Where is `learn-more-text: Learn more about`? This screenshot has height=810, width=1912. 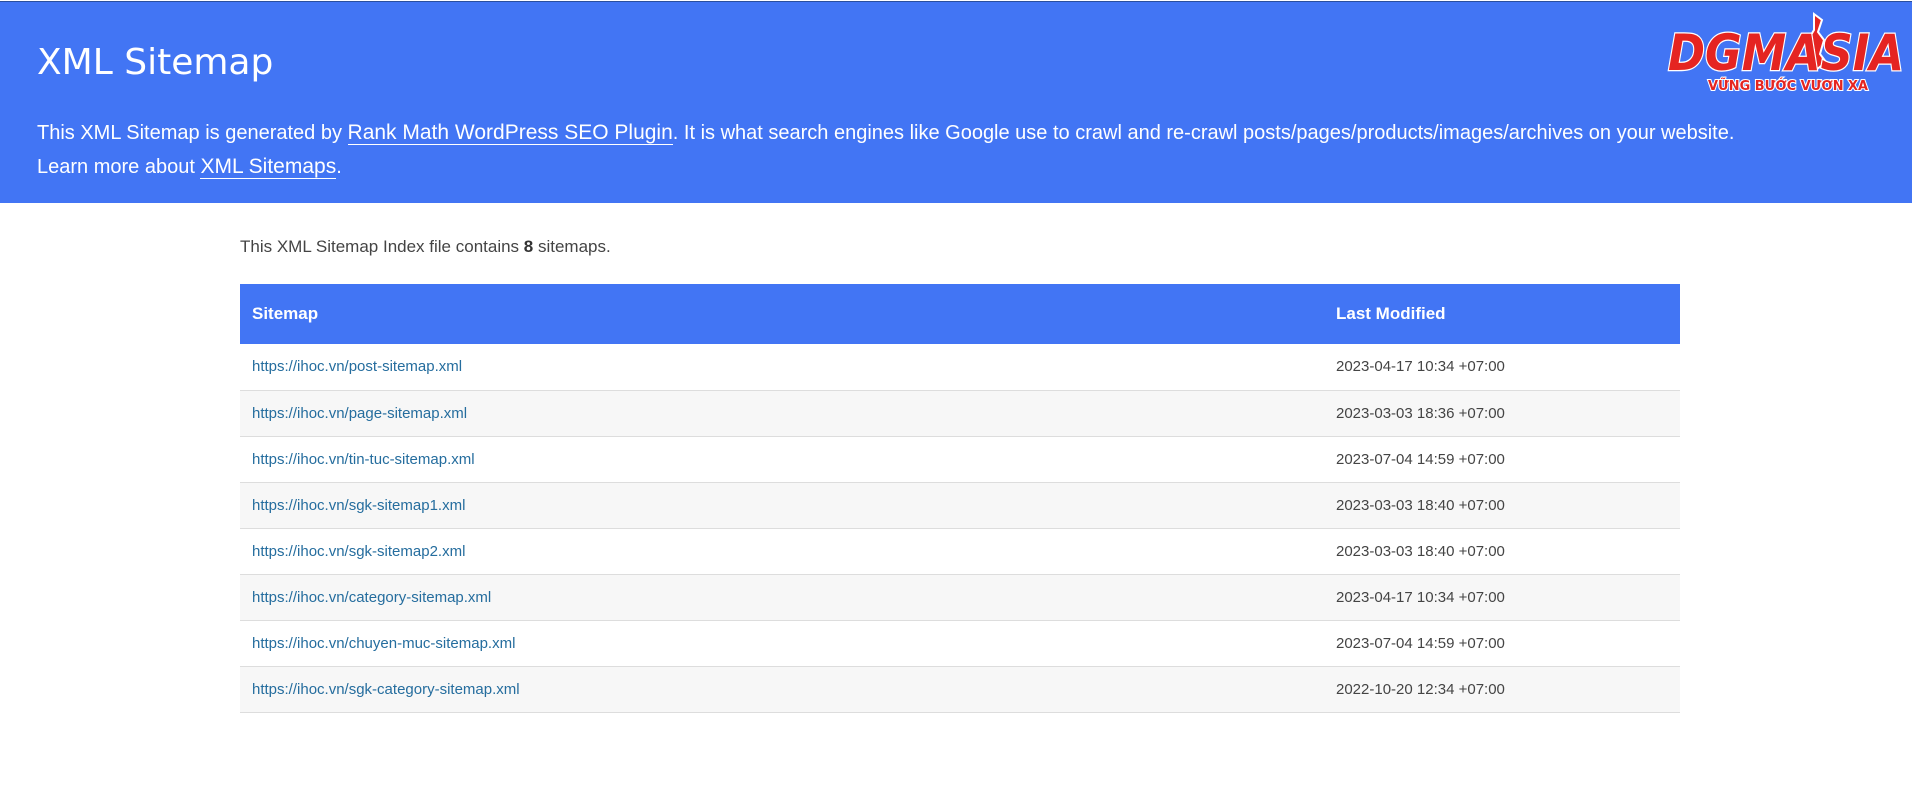
learn-more-text: Learn more about is located at coordinates (119, 167).